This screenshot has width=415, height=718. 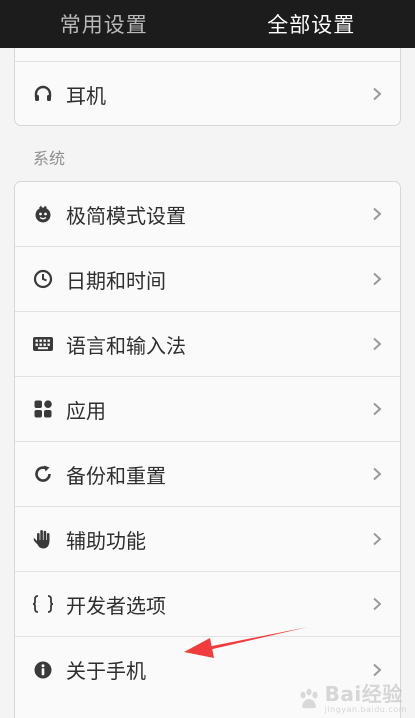 I want to click on settings-tab-bar: 常用设置 全部设置, so click(x=207, y=24).